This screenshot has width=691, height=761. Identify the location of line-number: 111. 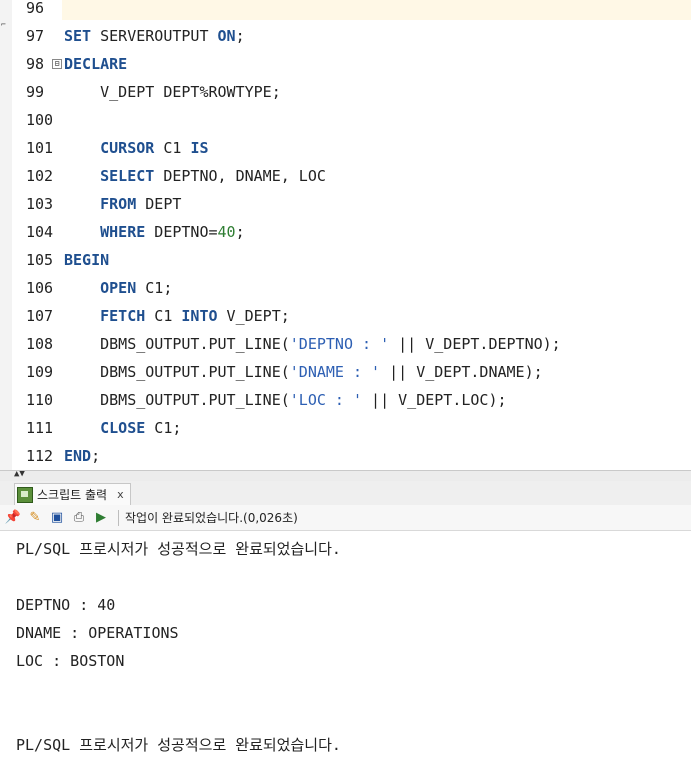
(40, 428).